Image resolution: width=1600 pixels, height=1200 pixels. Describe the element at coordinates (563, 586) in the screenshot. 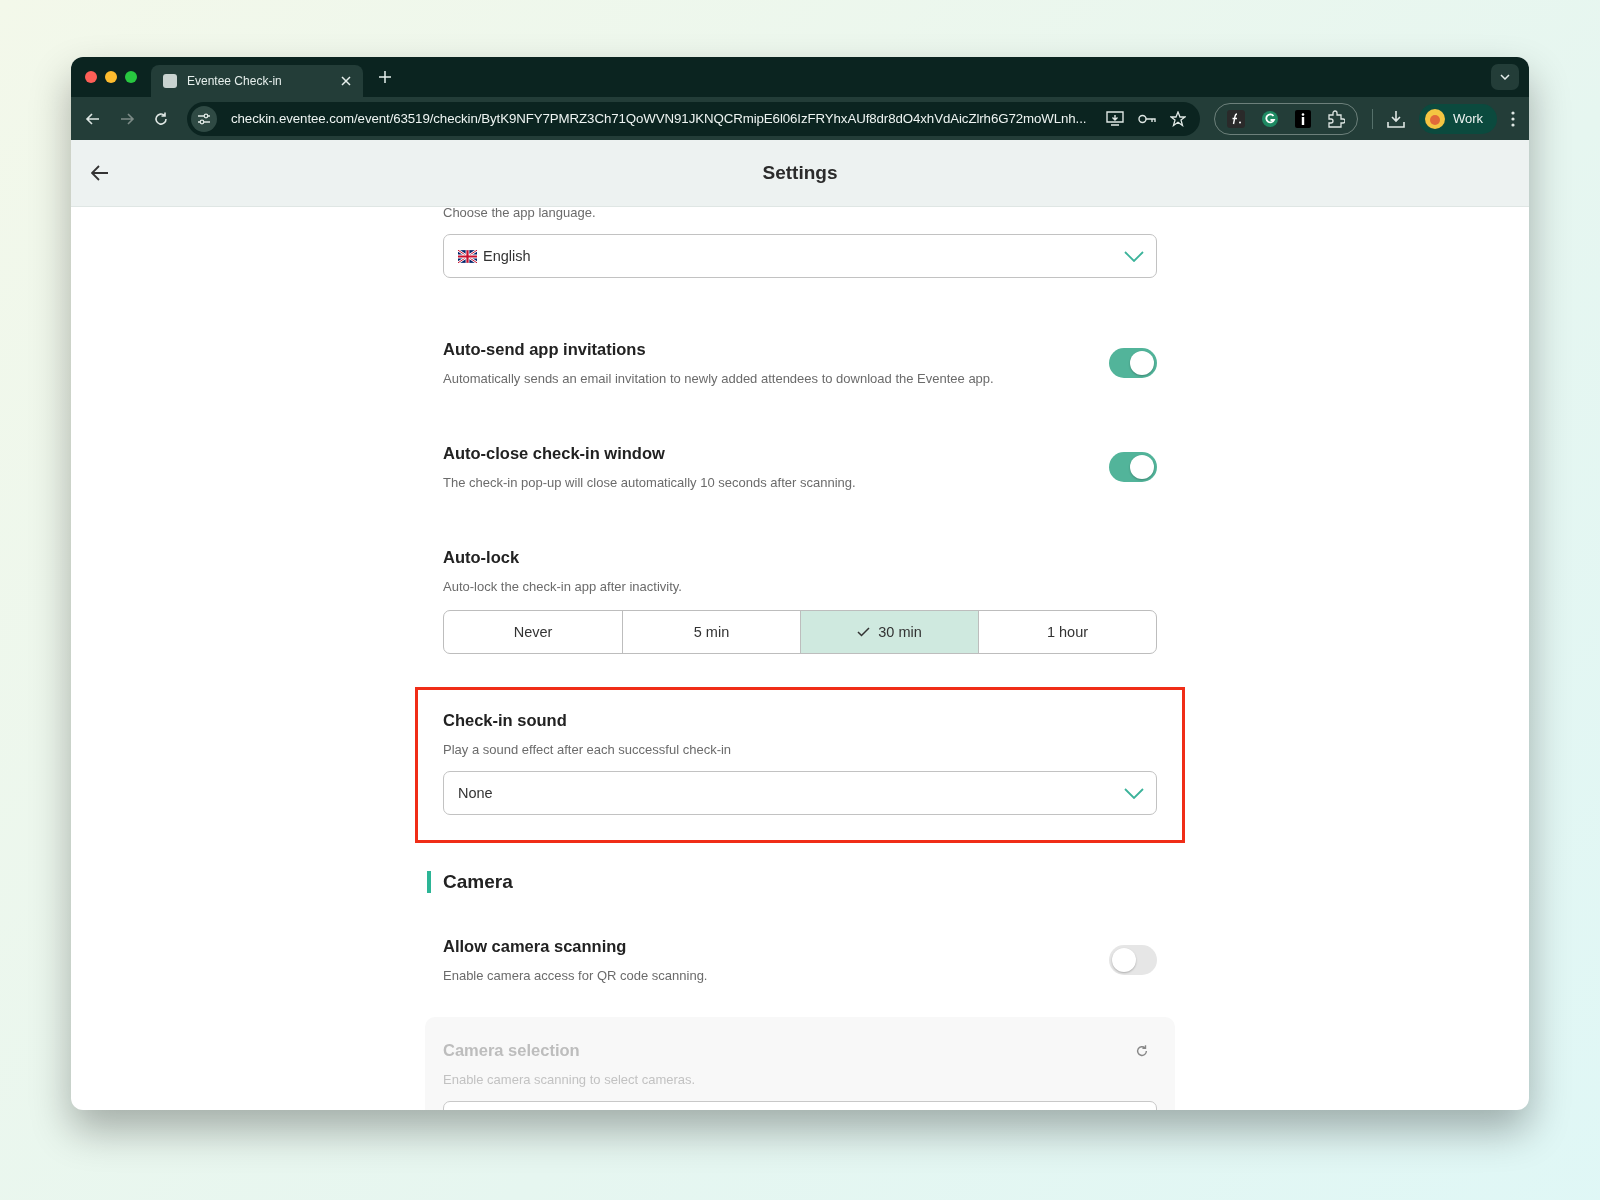

I see `setting-description: Auto-lock the check-in app after inactivity.` at that location.